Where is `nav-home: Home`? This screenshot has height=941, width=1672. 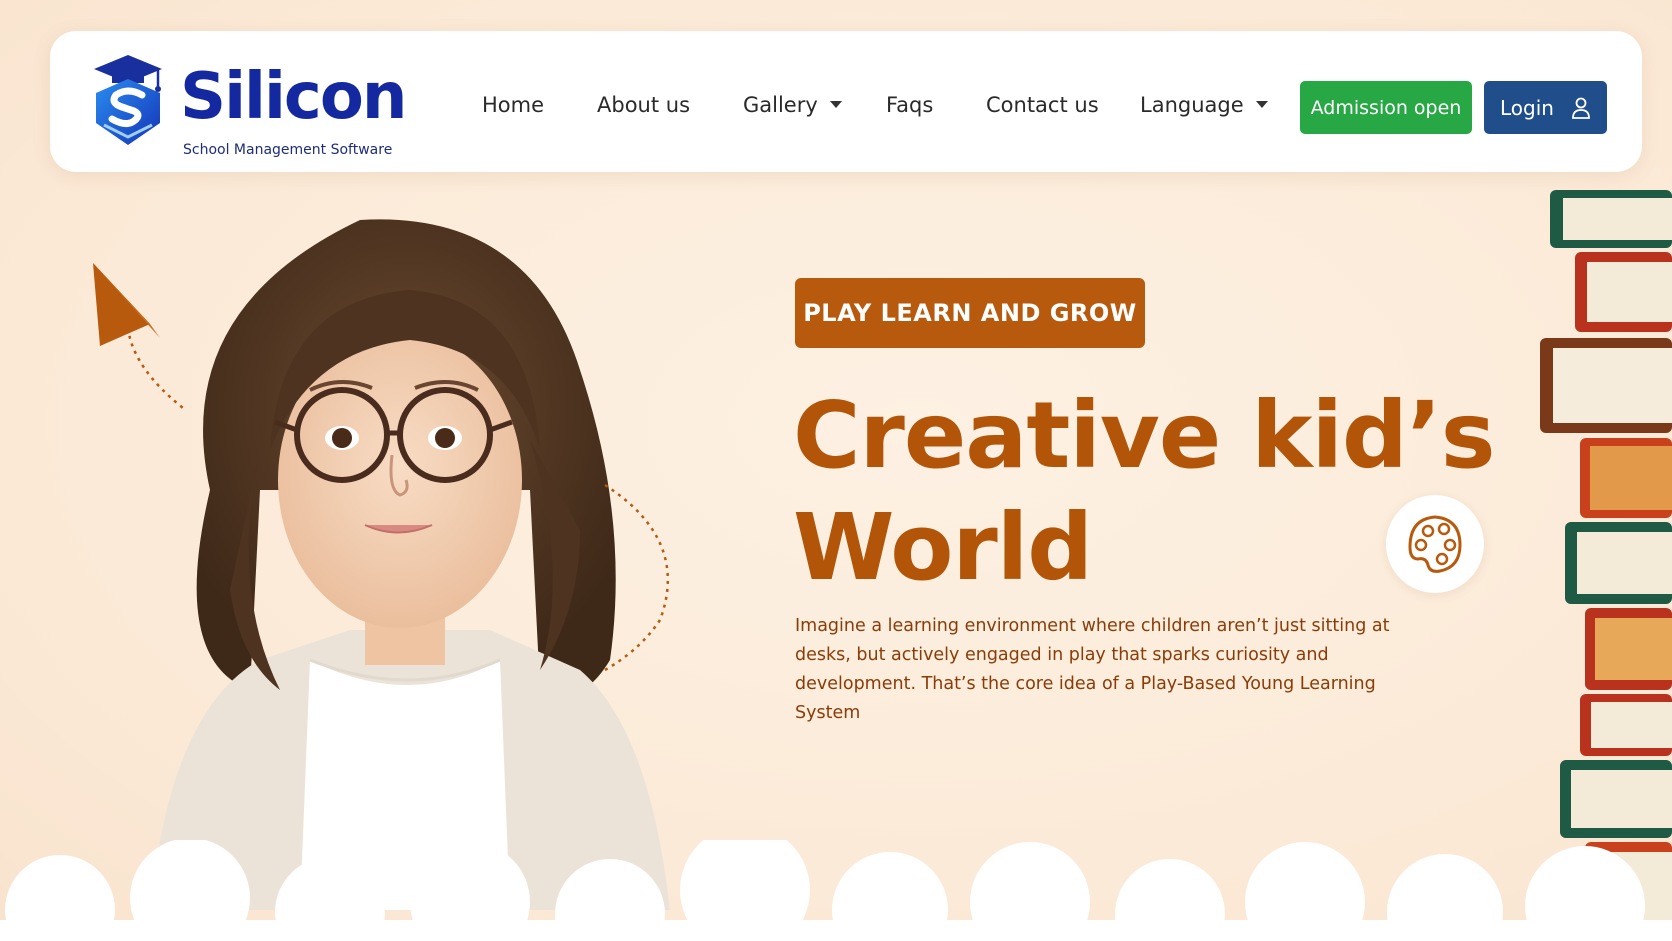
nav-home: Home is located at coordinates (513, 105).